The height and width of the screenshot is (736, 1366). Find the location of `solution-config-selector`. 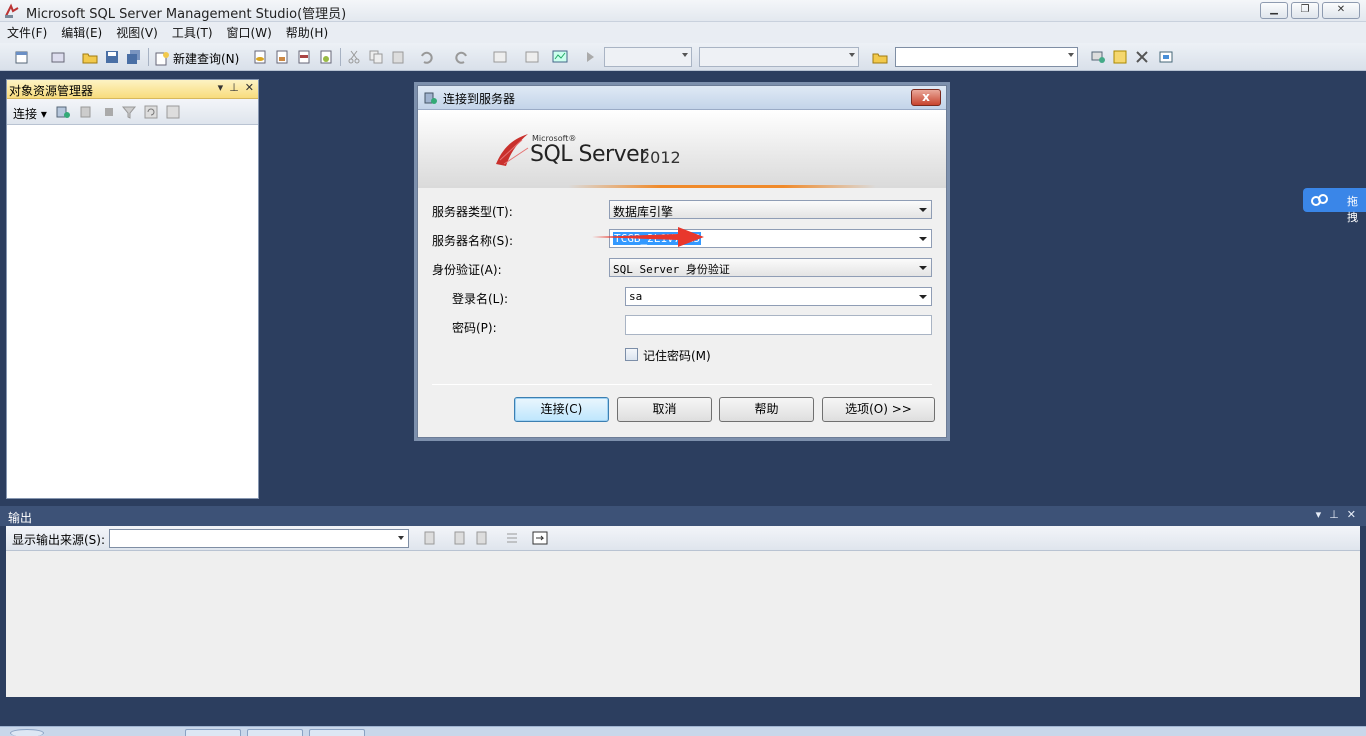

solution-config-selector is located at coordinates (779, 57).